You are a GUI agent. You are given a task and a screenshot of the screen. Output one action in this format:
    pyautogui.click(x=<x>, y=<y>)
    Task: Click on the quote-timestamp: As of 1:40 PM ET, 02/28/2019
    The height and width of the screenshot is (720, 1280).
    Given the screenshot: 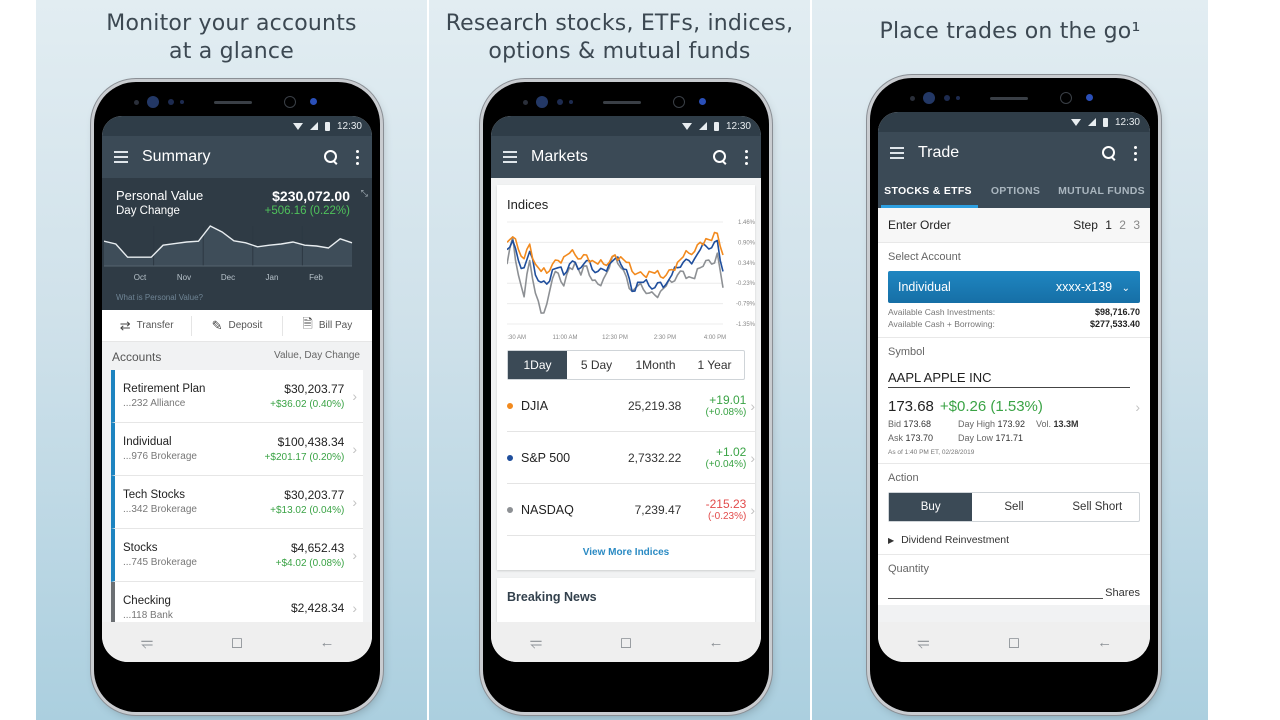 What is the action you would take?
    pyautogui.click(x=931, y=452)
    